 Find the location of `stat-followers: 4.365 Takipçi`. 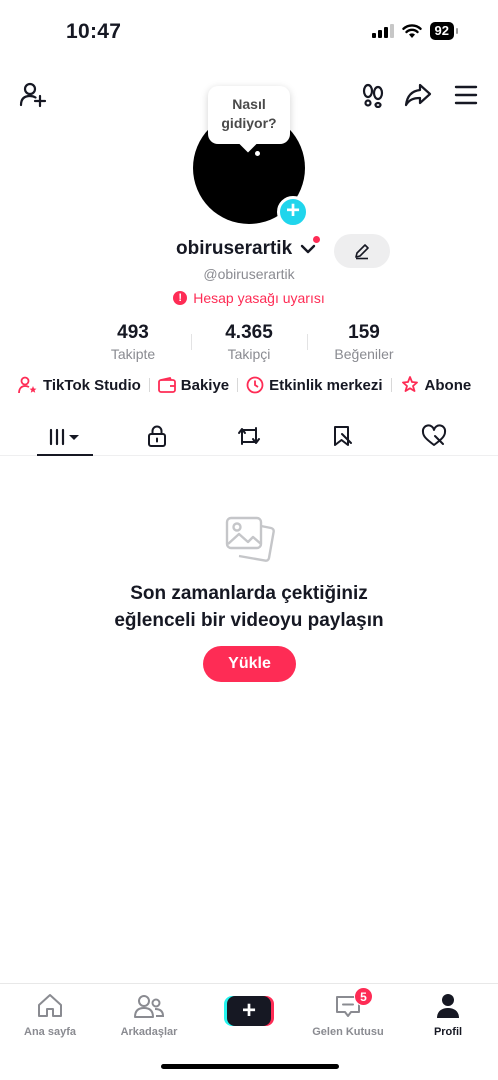

stat-followers: 4.365 Takipçi is located at coordinates (249, 342).